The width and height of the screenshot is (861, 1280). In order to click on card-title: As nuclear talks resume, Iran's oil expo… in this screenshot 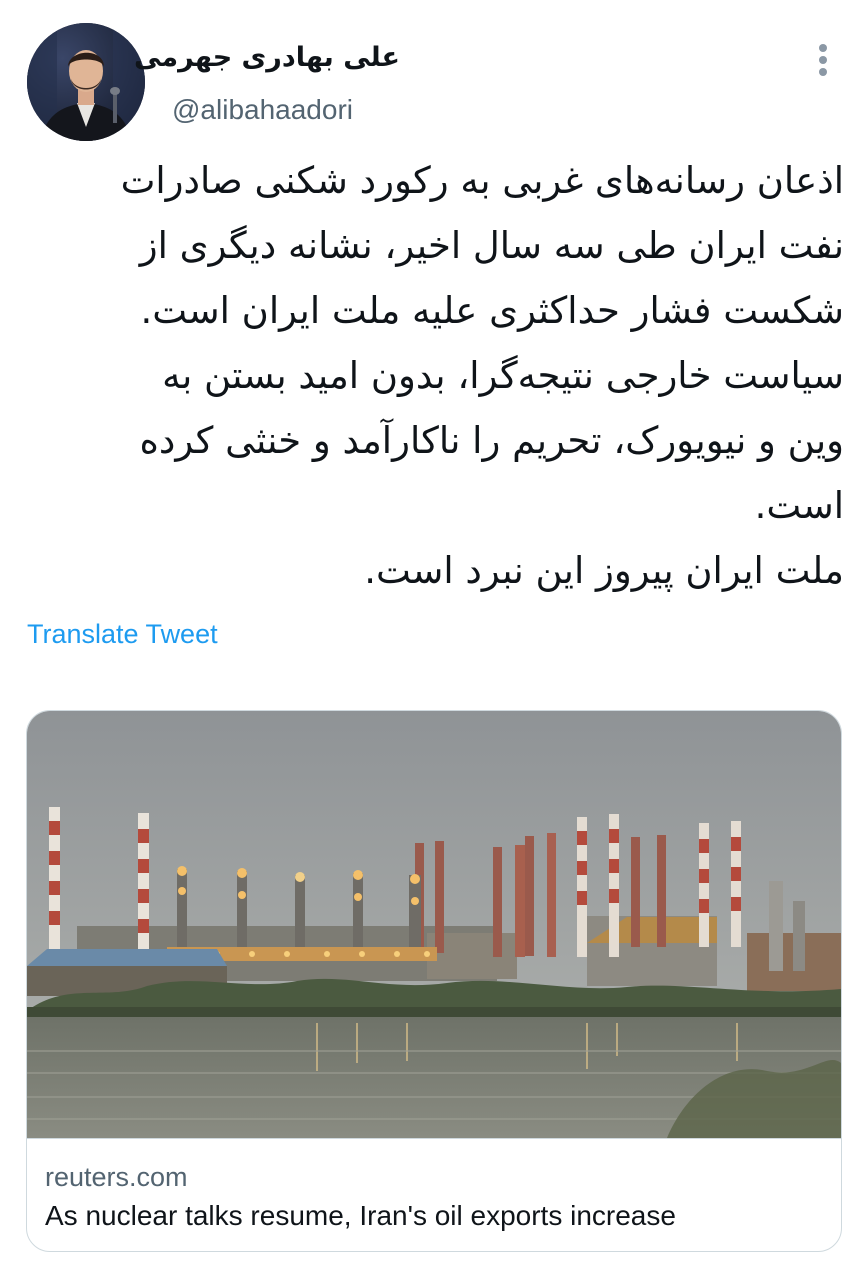, I will do `click(360, 1216)`.